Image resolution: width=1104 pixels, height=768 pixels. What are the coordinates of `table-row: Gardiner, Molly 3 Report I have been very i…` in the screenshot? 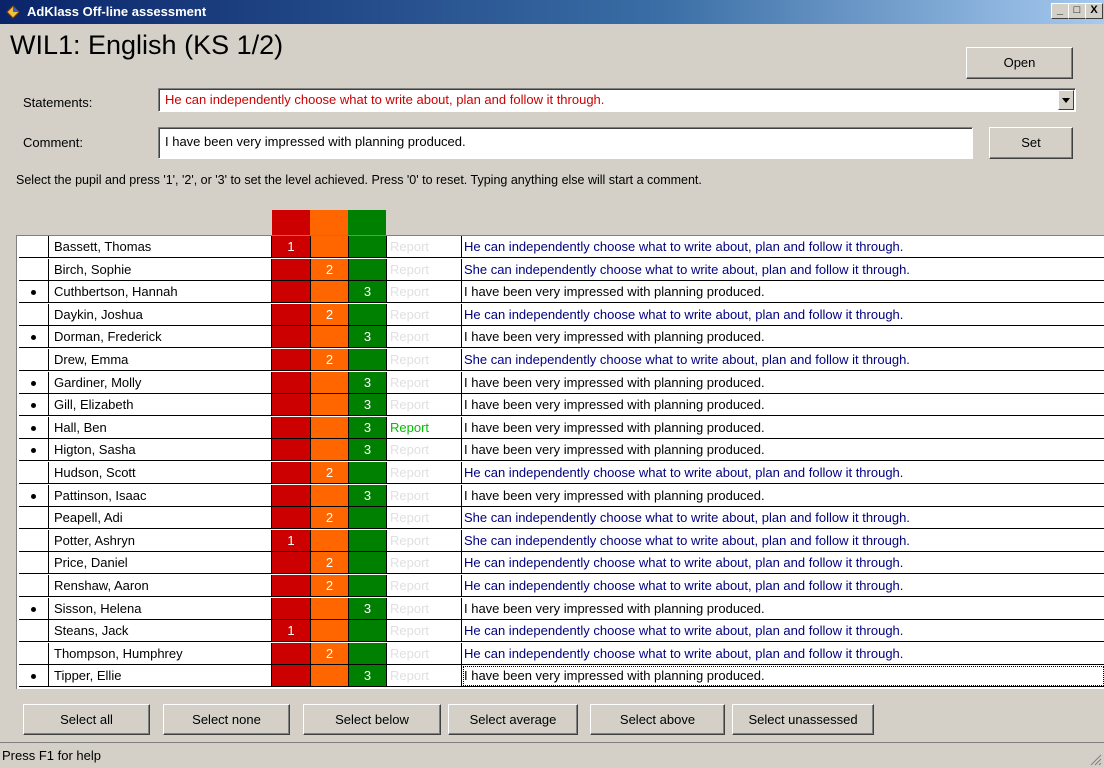 It's located at (560, 383).